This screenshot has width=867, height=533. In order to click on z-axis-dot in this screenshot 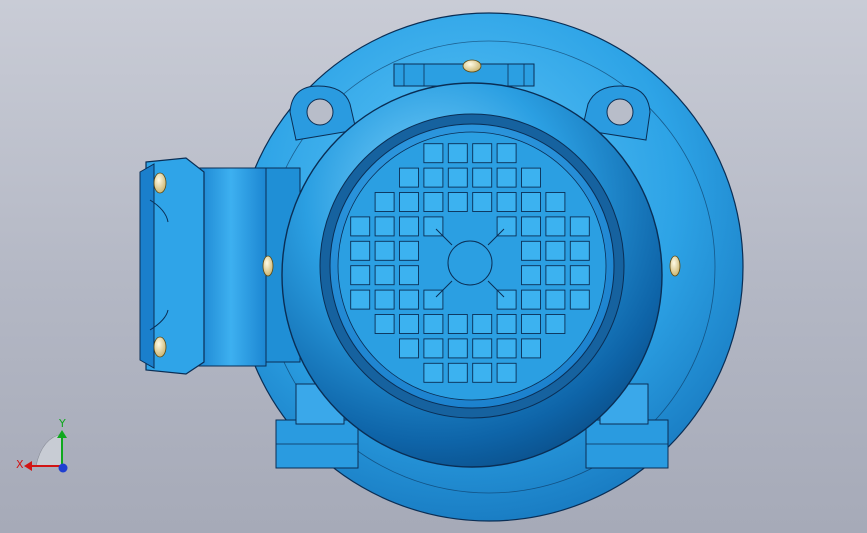, I will do `click(63, 468)`.